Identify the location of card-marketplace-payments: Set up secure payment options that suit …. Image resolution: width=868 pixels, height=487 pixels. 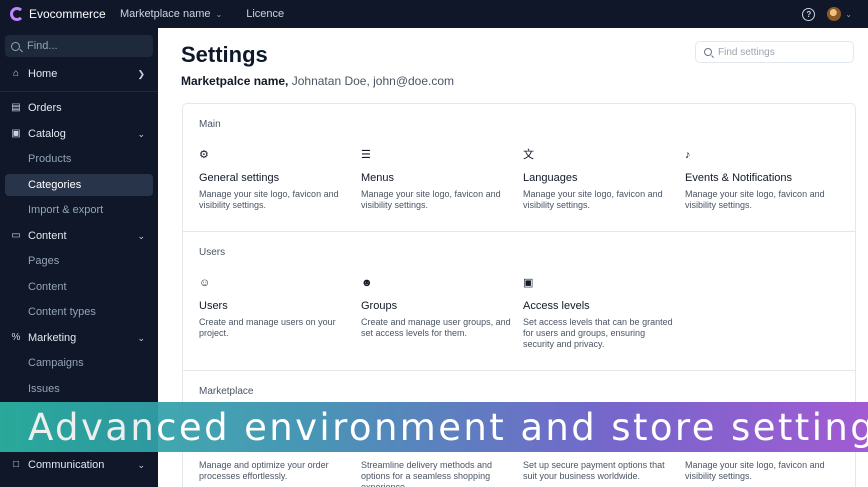
(598, 468).